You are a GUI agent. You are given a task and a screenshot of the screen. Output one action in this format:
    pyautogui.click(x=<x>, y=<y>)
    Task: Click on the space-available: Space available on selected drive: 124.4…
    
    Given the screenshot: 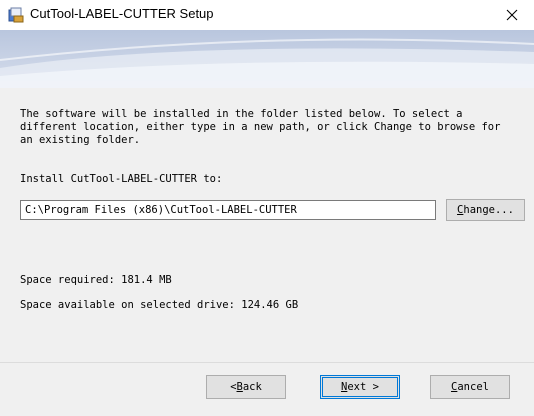 What is the action you would take?
    pyautogui.click(x=159, y=305)
    